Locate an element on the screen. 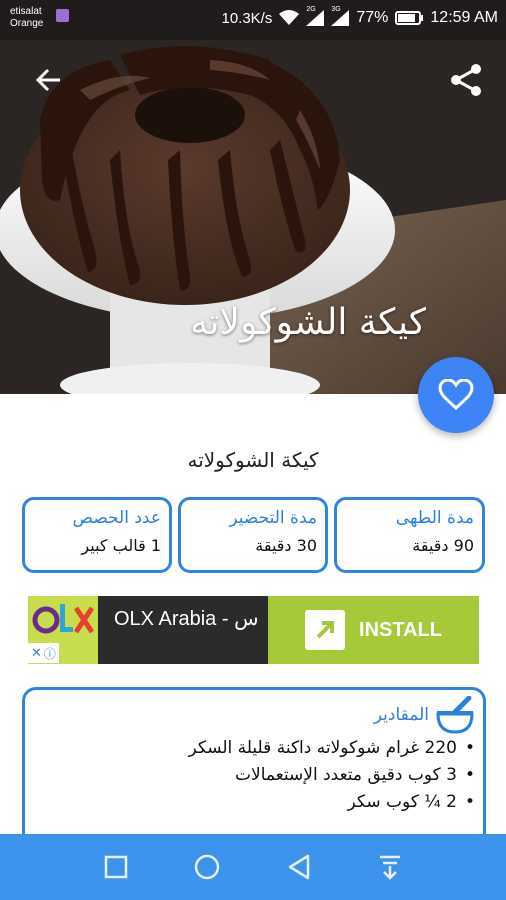 This screenshot has height=900, width=506. list-item: • 3 كوب دقيق متعدد الإستعمالات is located at coordinates (355, 775).